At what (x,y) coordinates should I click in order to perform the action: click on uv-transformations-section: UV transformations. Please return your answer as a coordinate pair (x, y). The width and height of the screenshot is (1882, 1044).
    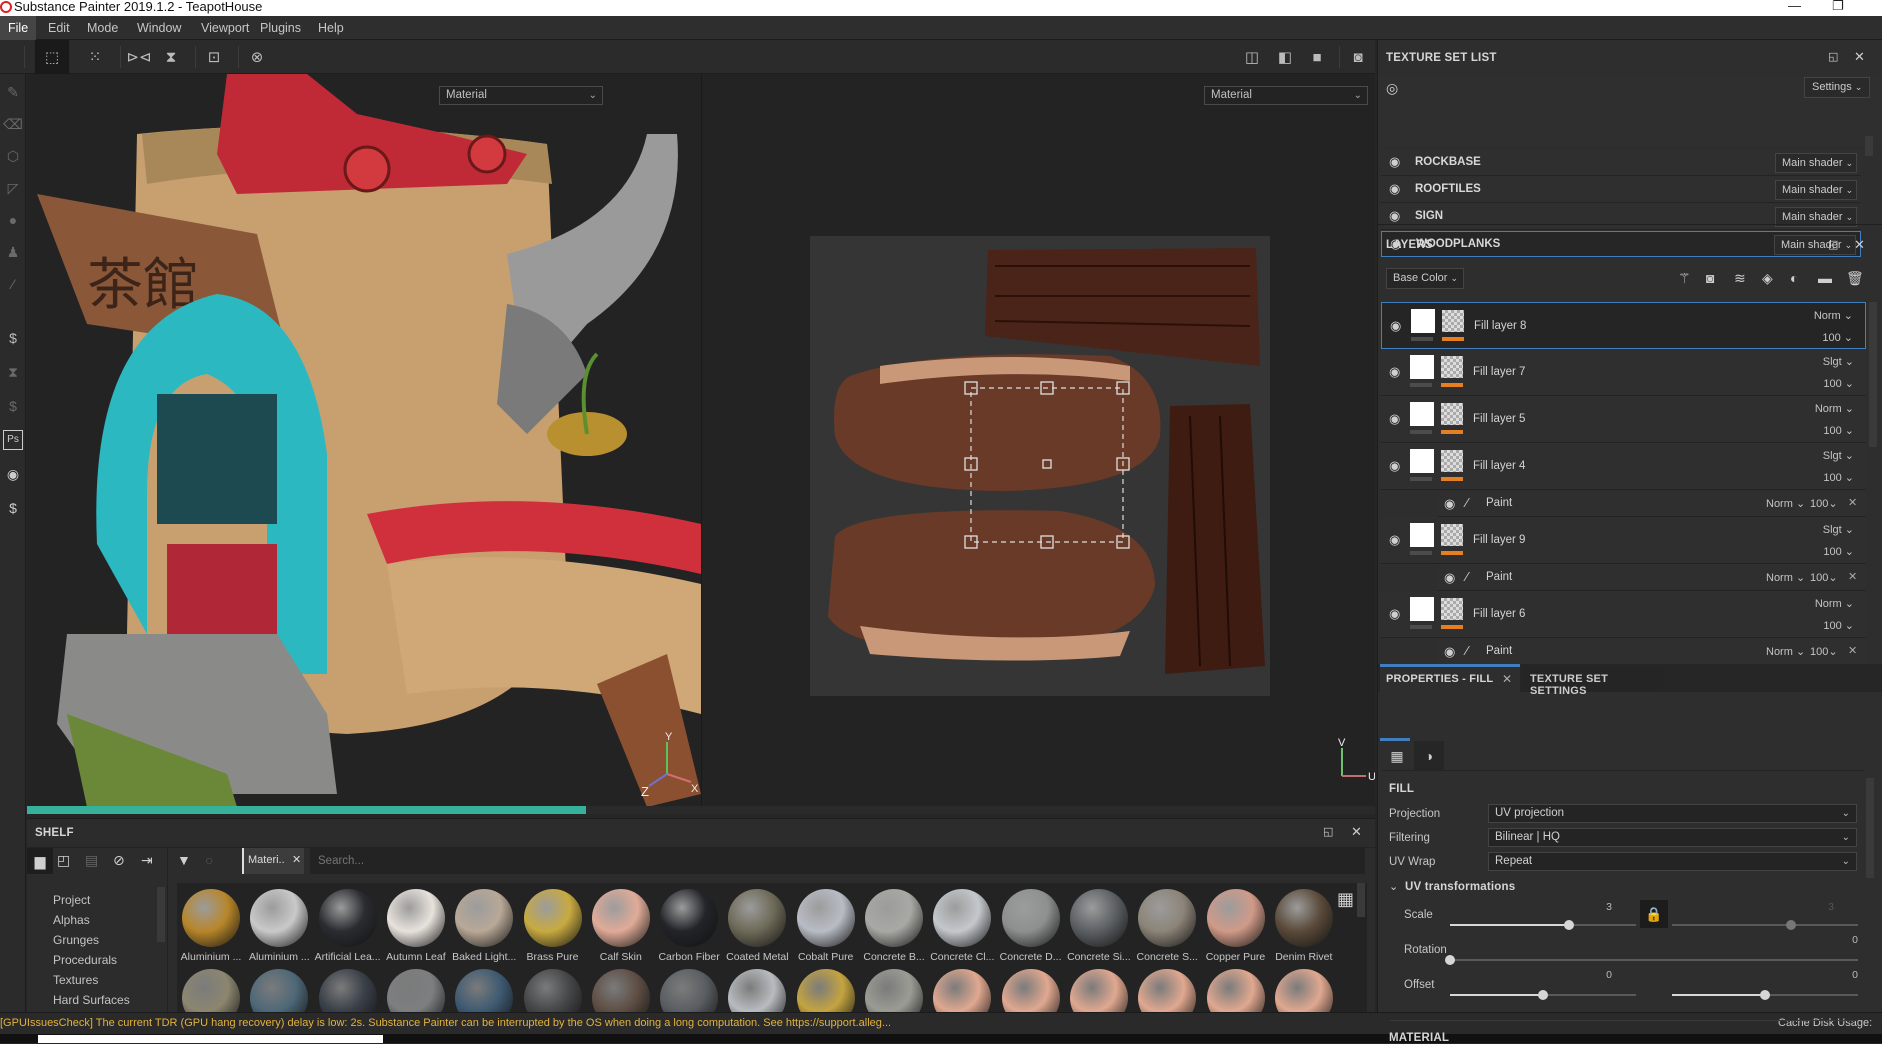
    Looking at the image, I should click on (1460, 887).